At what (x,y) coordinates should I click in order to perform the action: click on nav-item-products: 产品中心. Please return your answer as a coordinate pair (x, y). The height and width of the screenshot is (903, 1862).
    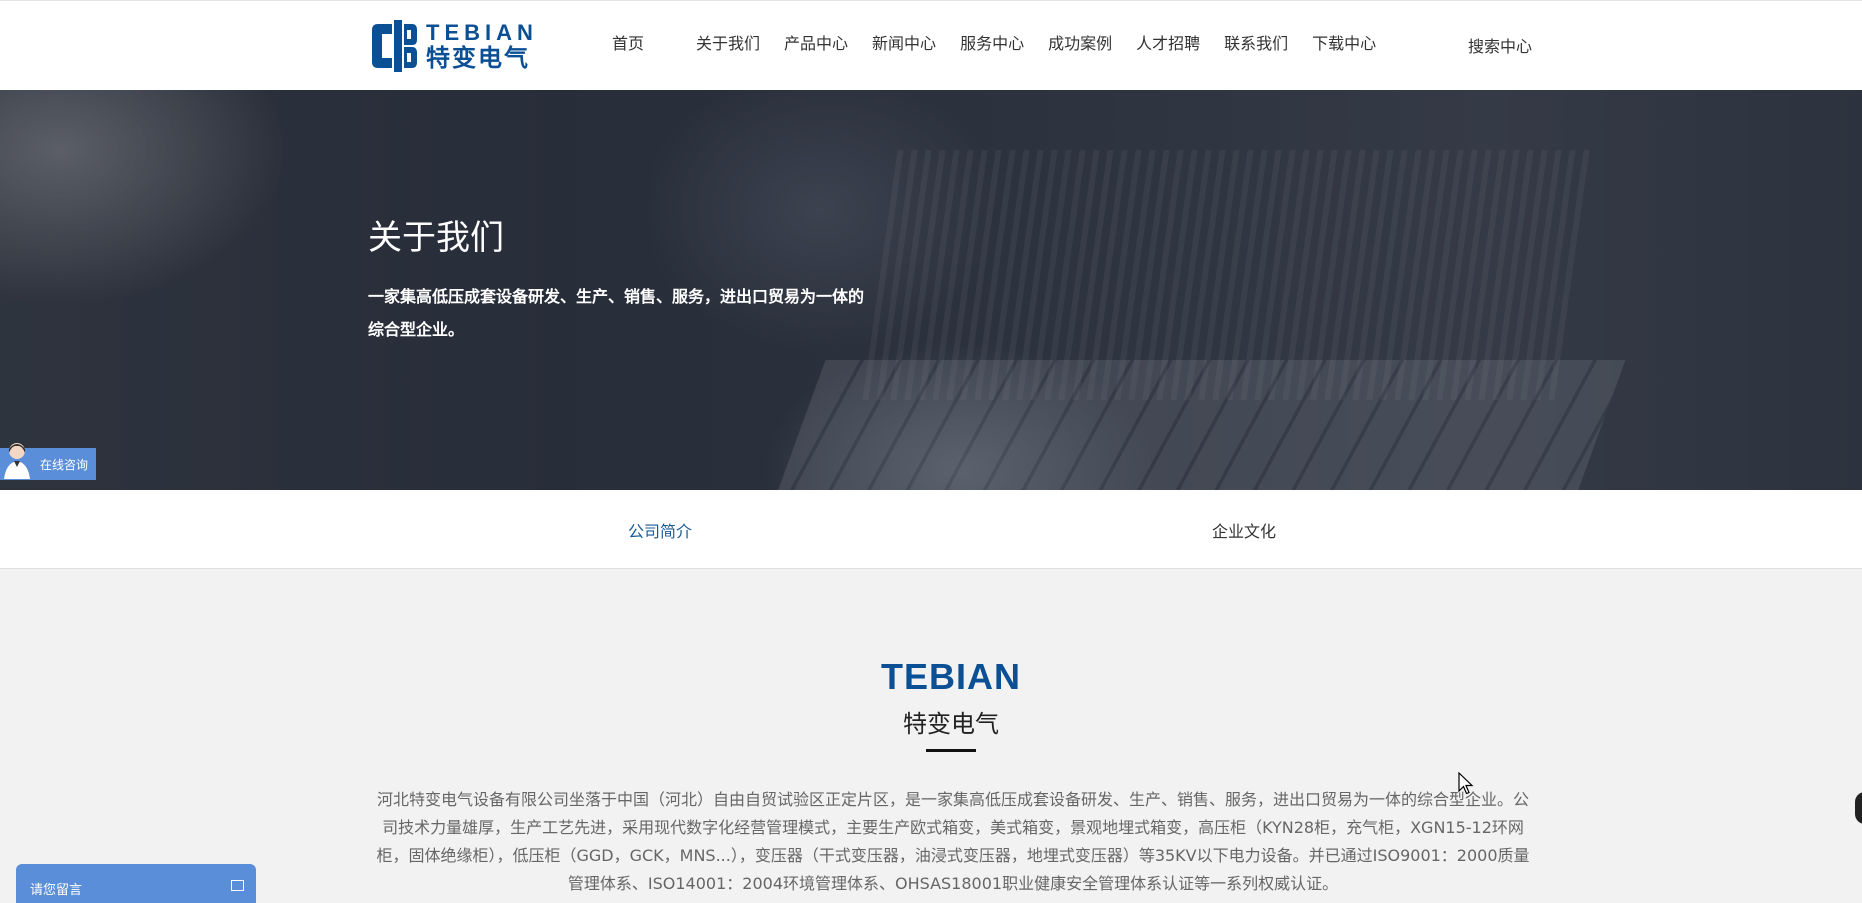
    Looking at the image, I should click on (816, 44).